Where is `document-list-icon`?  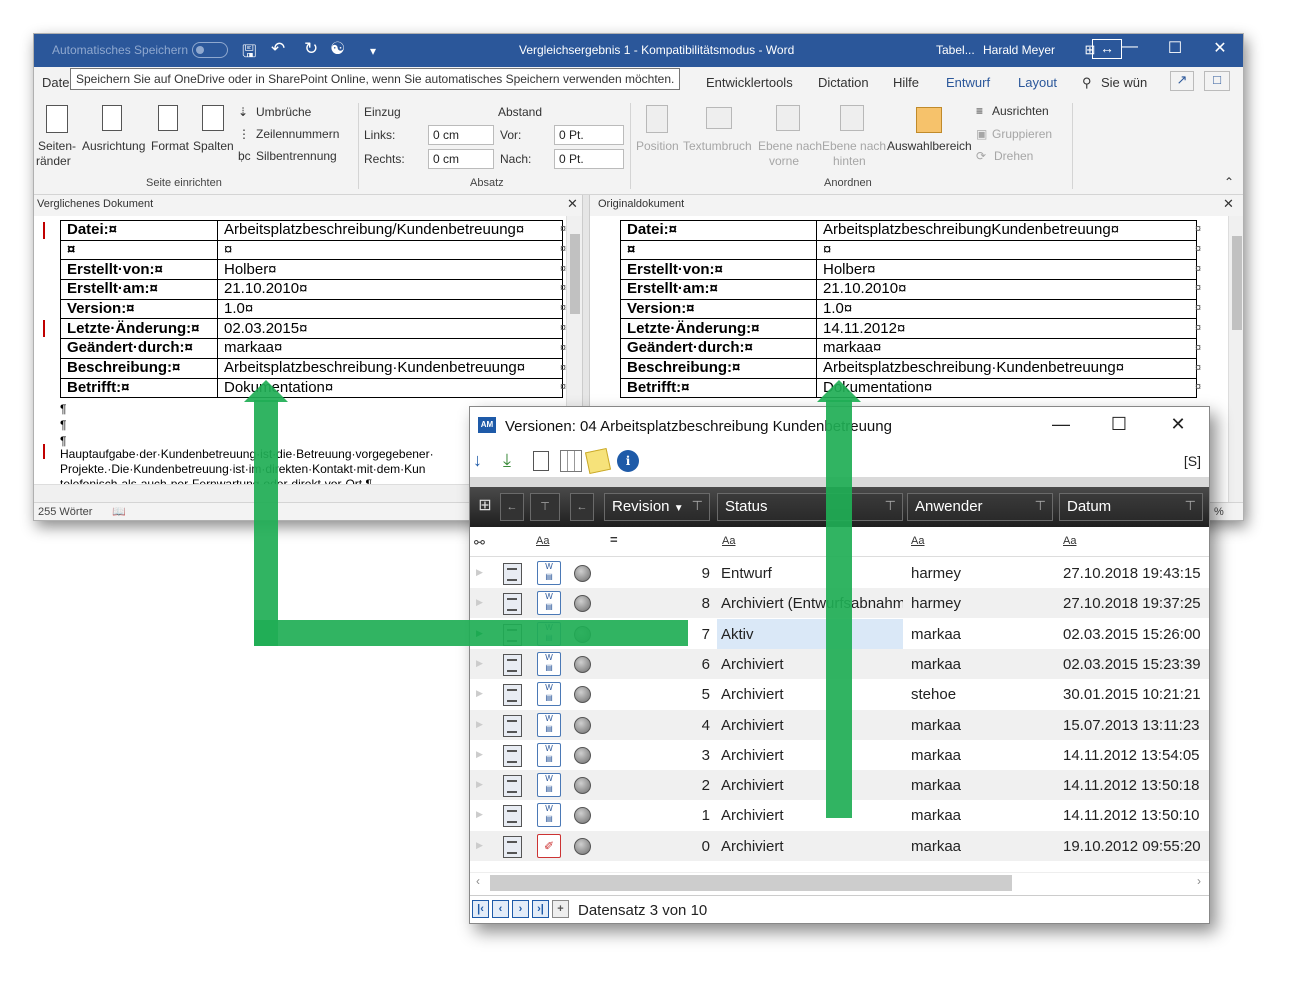 document-list-icon is located at coordinates (541, 461).